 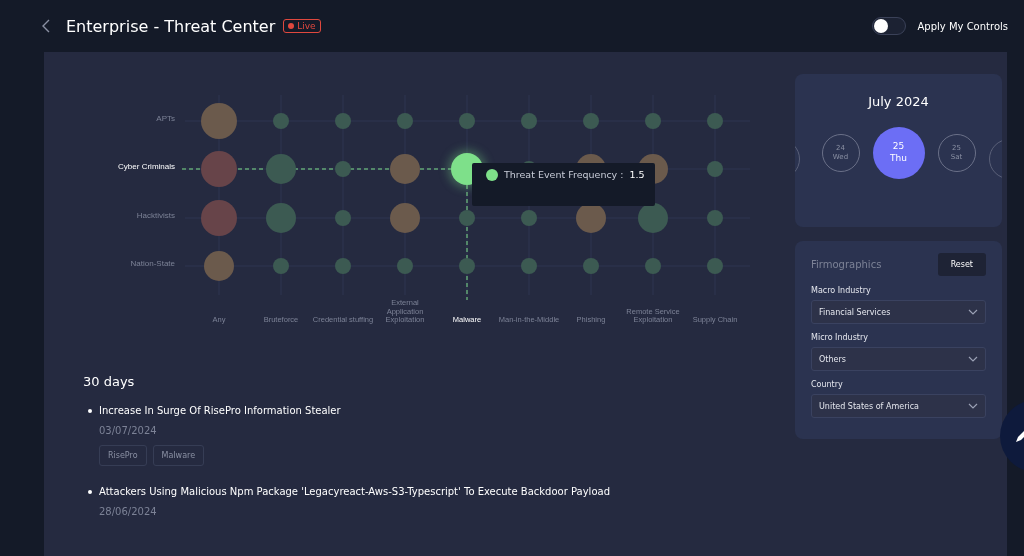 What do you see at coordinates (827, 384) in the screenshot?
I see `field-label: Country` at bounding box center [827, 384].